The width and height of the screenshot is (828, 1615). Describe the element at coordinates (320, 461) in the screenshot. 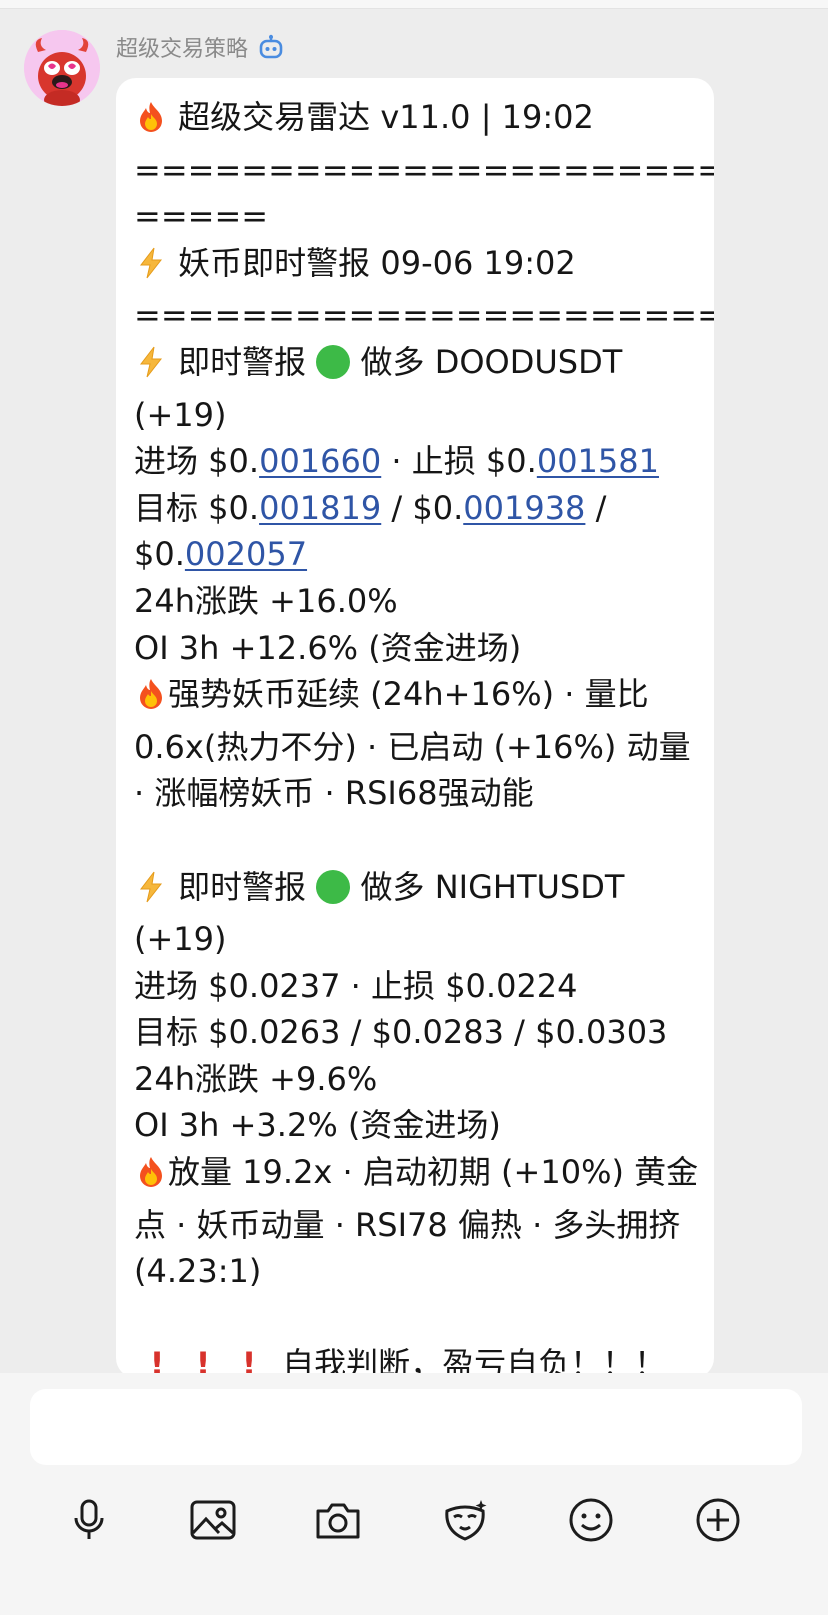

I see `entry-price-link: 001660` at that location.